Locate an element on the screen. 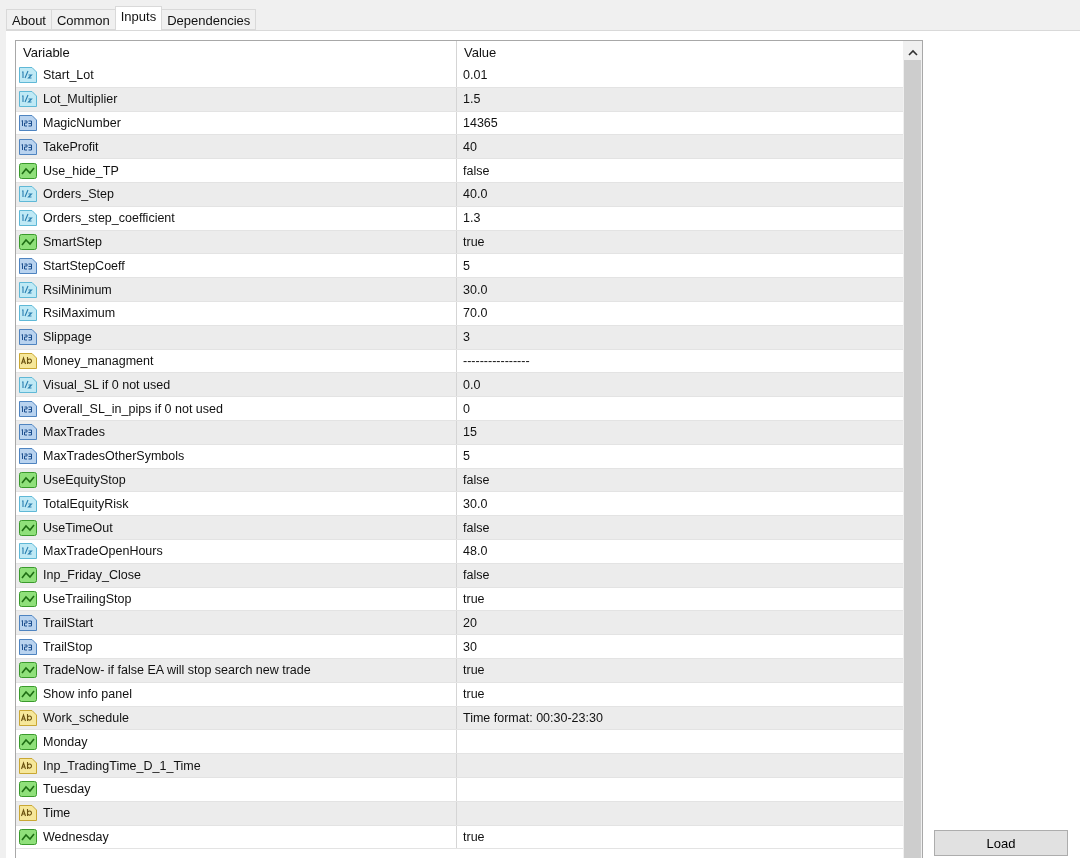 This screenshot has width=1080, height=858. variable-name: RsiMinimum is located at coordinates (77, 289).